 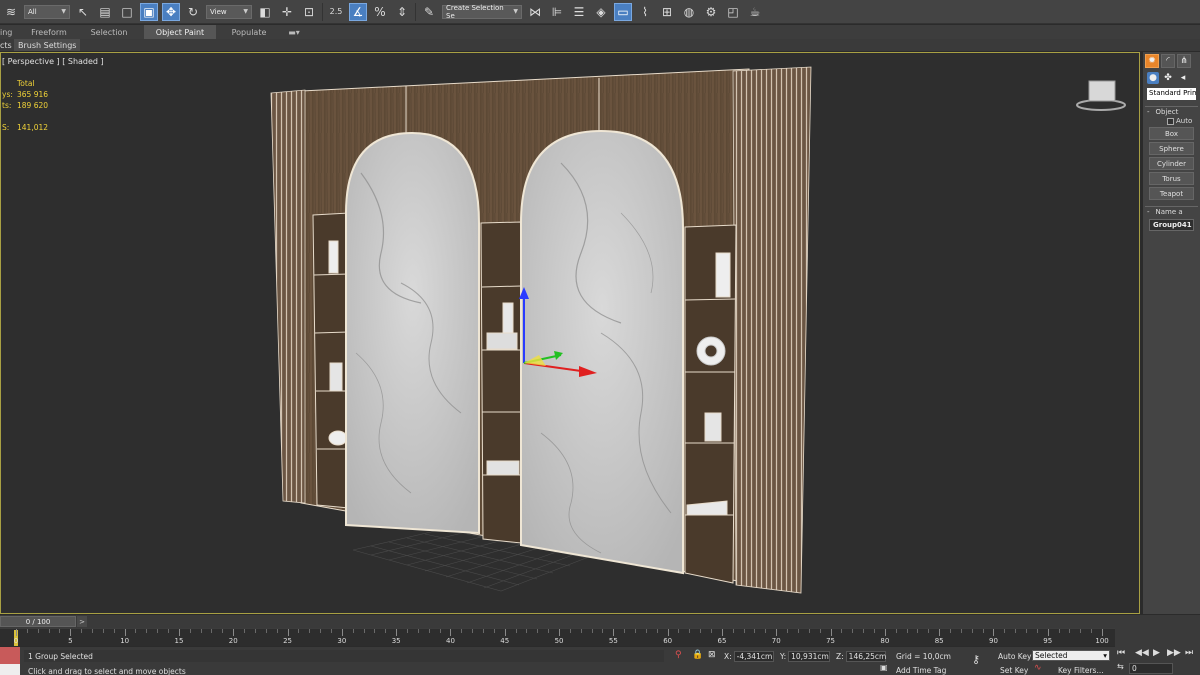 What do you see at coordinates (127, 12) in the screenshot?
I see `rectangle-region-icon: □` at bounding box center [127, 12].